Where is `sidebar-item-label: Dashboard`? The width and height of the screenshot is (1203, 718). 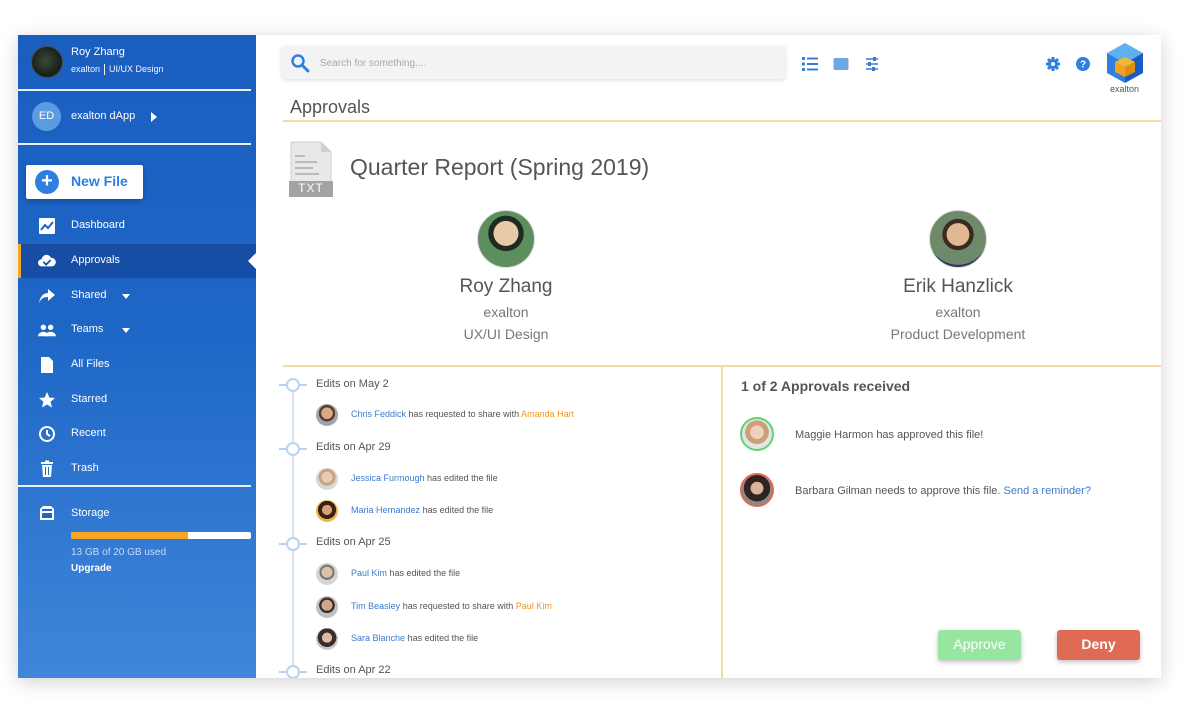
sidebar-item-label: Dashboard is located at coordinates (98, 225).